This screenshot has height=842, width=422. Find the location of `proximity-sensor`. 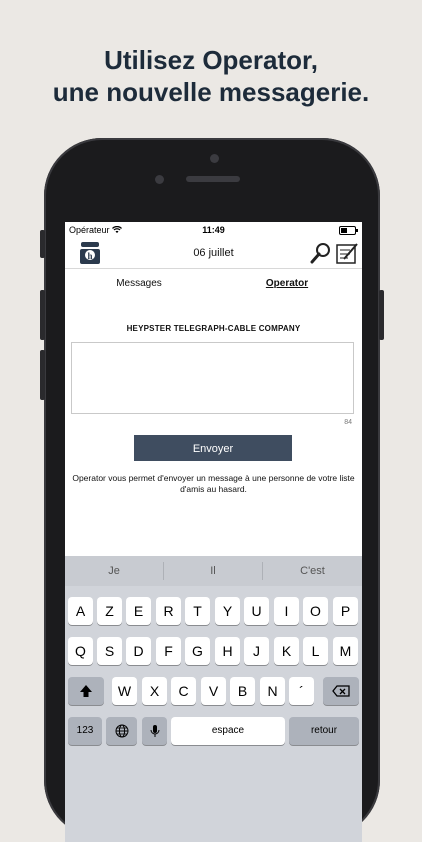

proximity-sensor is located at coordinates (159, 179).